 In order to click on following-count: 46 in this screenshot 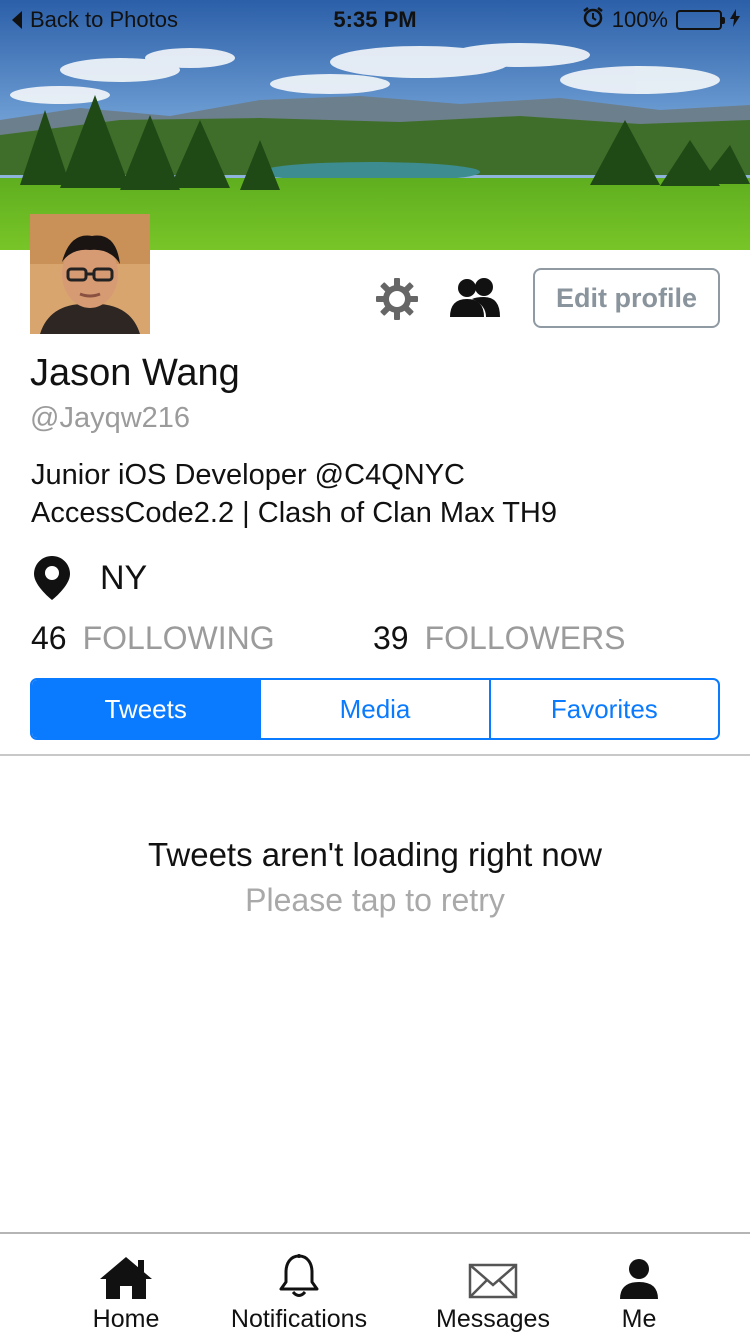, I will do `click(49, 638)`.